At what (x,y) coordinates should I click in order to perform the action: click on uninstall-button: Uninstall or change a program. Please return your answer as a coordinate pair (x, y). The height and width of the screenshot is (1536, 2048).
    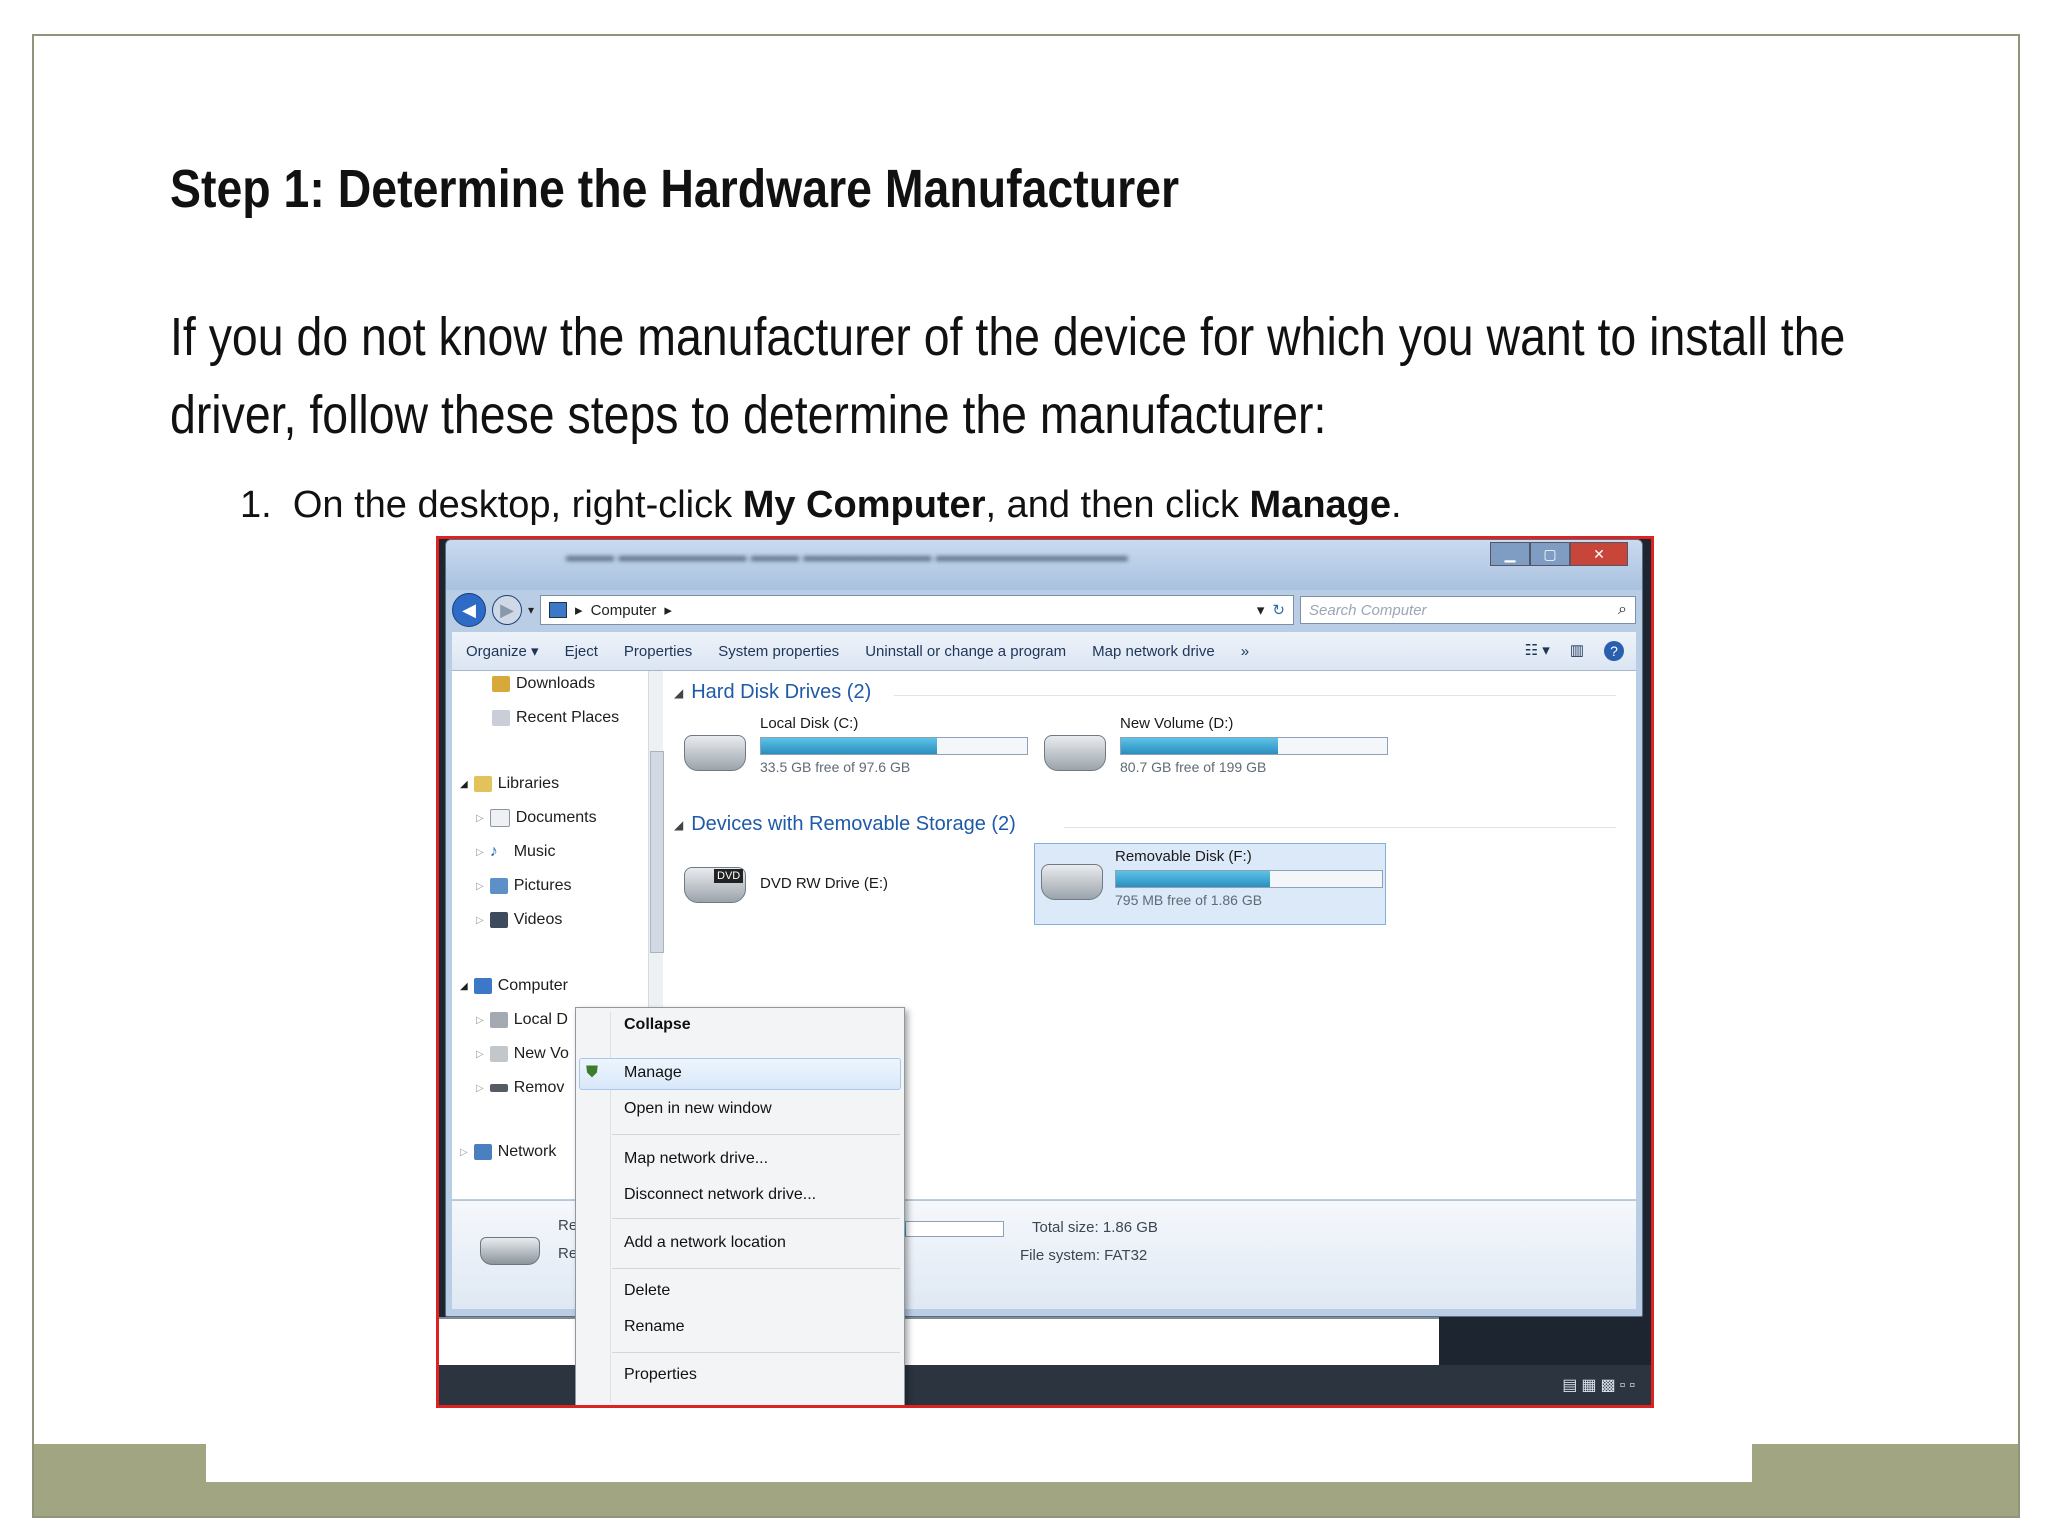
    Looking at the image, I should click on (965, 651).